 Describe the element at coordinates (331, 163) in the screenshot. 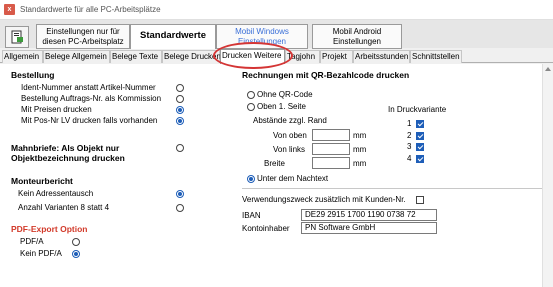

I see `breite-input` at that location.